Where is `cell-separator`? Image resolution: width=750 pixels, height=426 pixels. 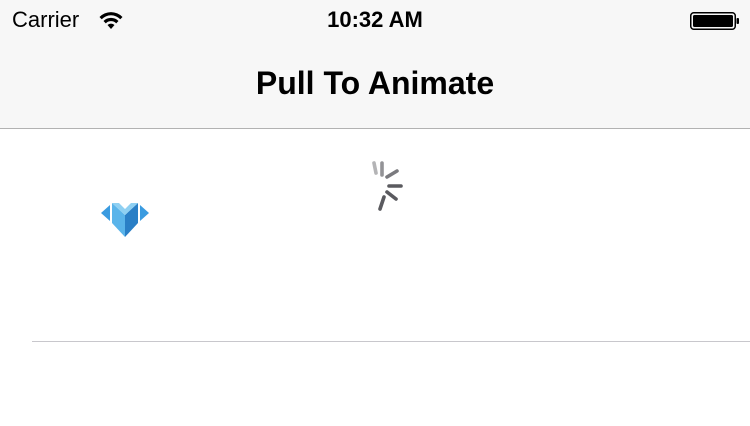 cell-separator is located at coordinates (391, 341).